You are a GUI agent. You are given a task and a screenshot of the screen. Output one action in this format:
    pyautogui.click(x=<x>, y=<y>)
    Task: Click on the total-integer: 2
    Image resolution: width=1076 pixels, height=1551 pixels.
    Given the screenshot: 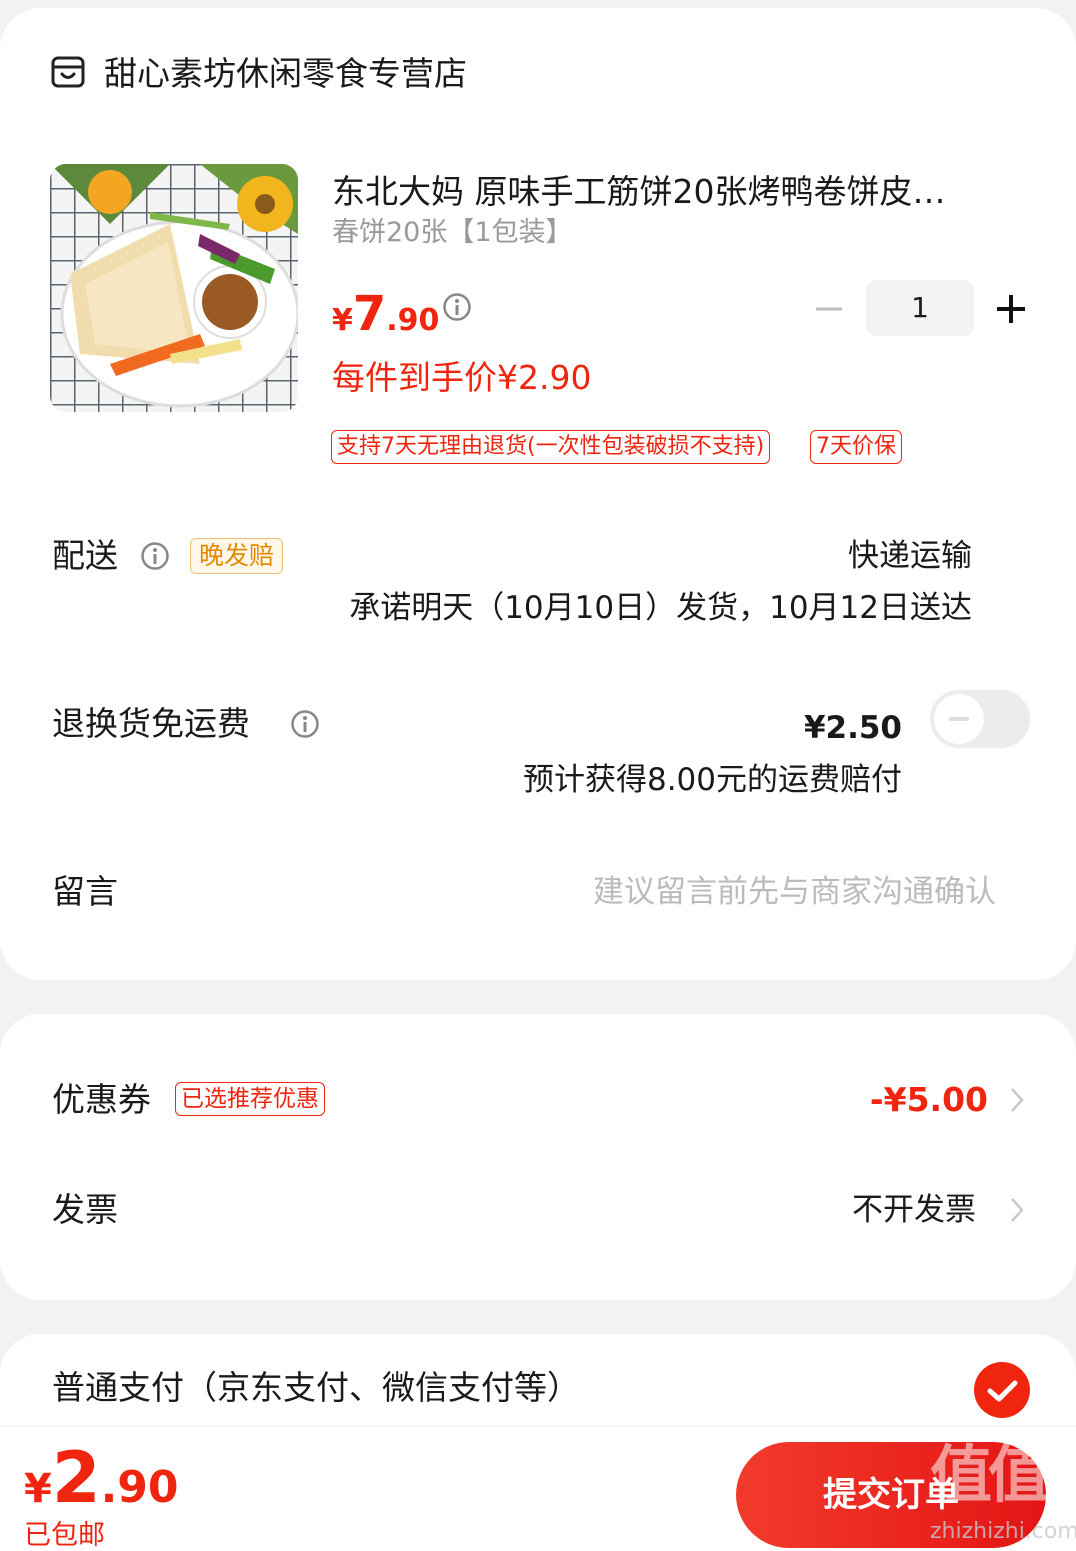 What is the action you would take?
    pyautogui.click(x=76, y=1478)
    